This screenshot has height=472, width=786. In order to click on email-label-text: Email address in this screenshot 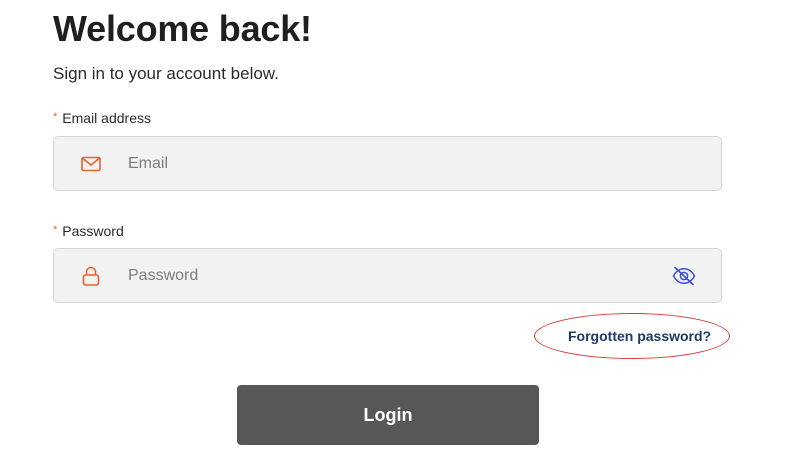, I will do `click(106, 118)`.